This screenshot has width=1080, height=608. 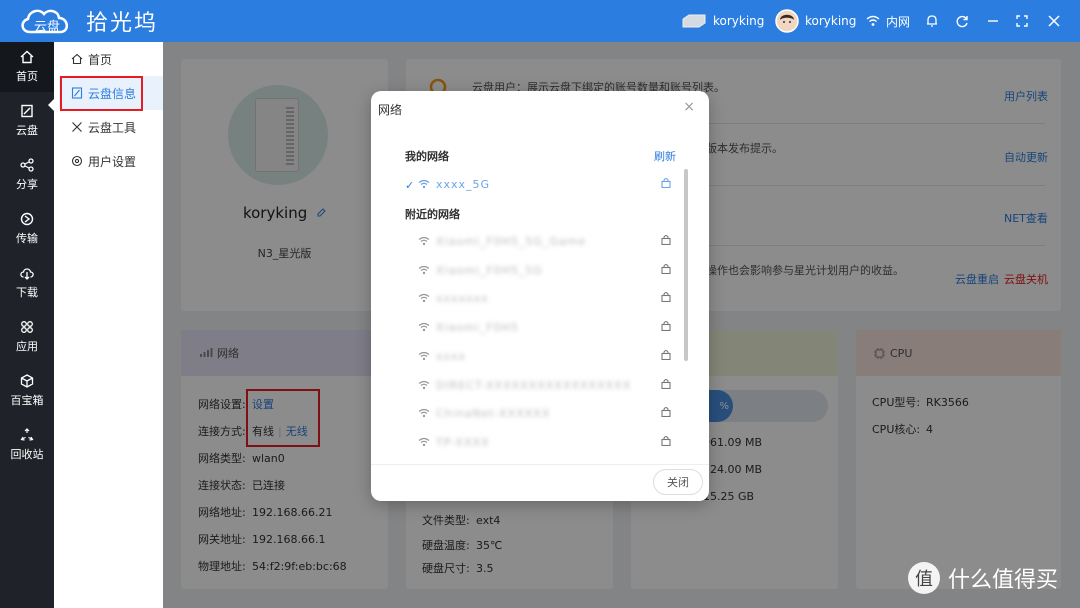 What do you see at coordinates (544, 442) in the screenshot?
I see `nearby-network-row: TP-XXXX` at bounding box center [544, 442].